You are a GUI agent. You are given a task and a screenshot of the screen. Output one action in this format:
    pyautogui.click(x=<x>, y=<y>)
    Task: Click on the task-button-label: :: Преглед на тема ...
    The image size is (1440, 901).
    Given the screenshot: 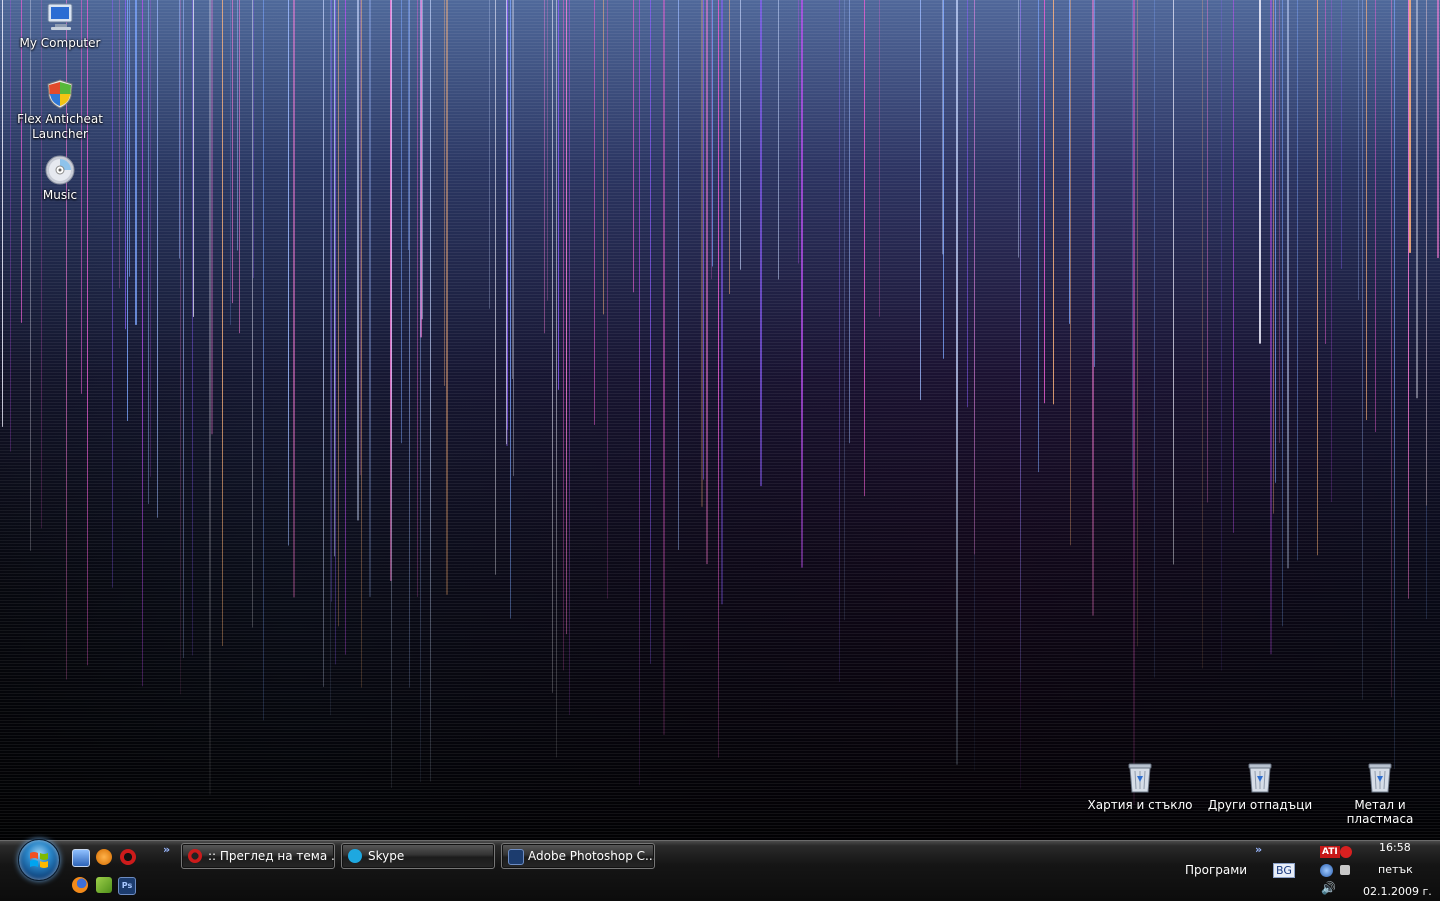 What is the action you would take?
    pyautogui.click(x=271, y=856)
    